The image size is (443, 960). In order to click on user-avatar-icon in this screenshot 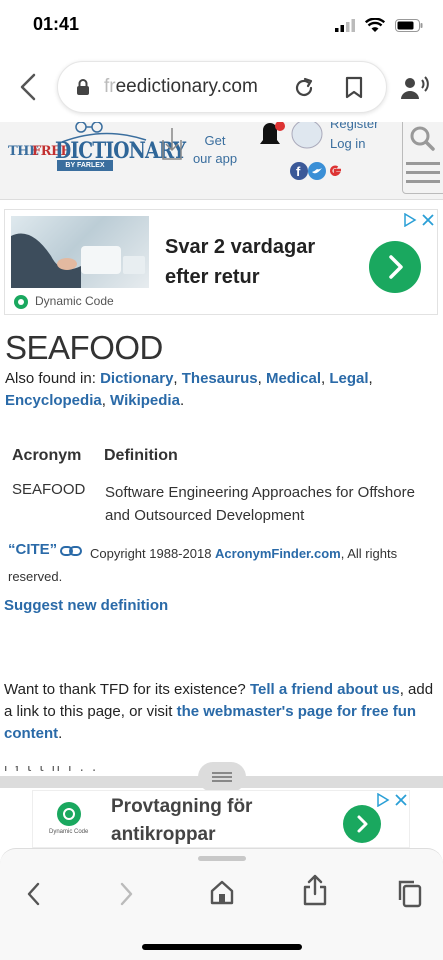, I will do `click(307, 139)`.